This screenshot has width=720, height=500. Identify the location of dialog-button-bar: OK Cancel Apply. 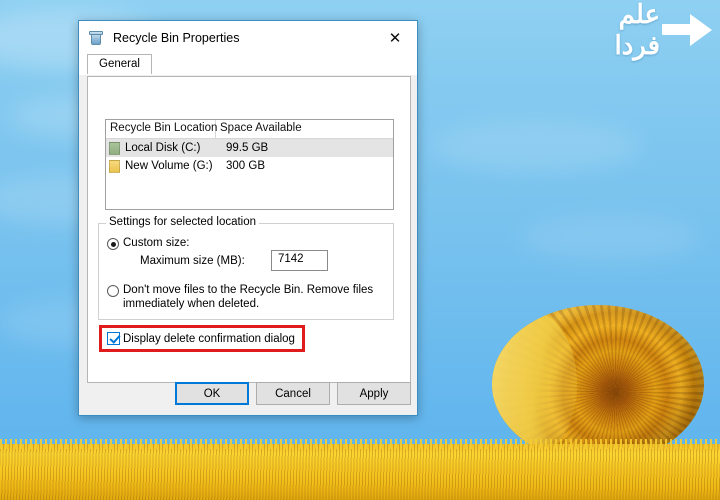
(248, 396).